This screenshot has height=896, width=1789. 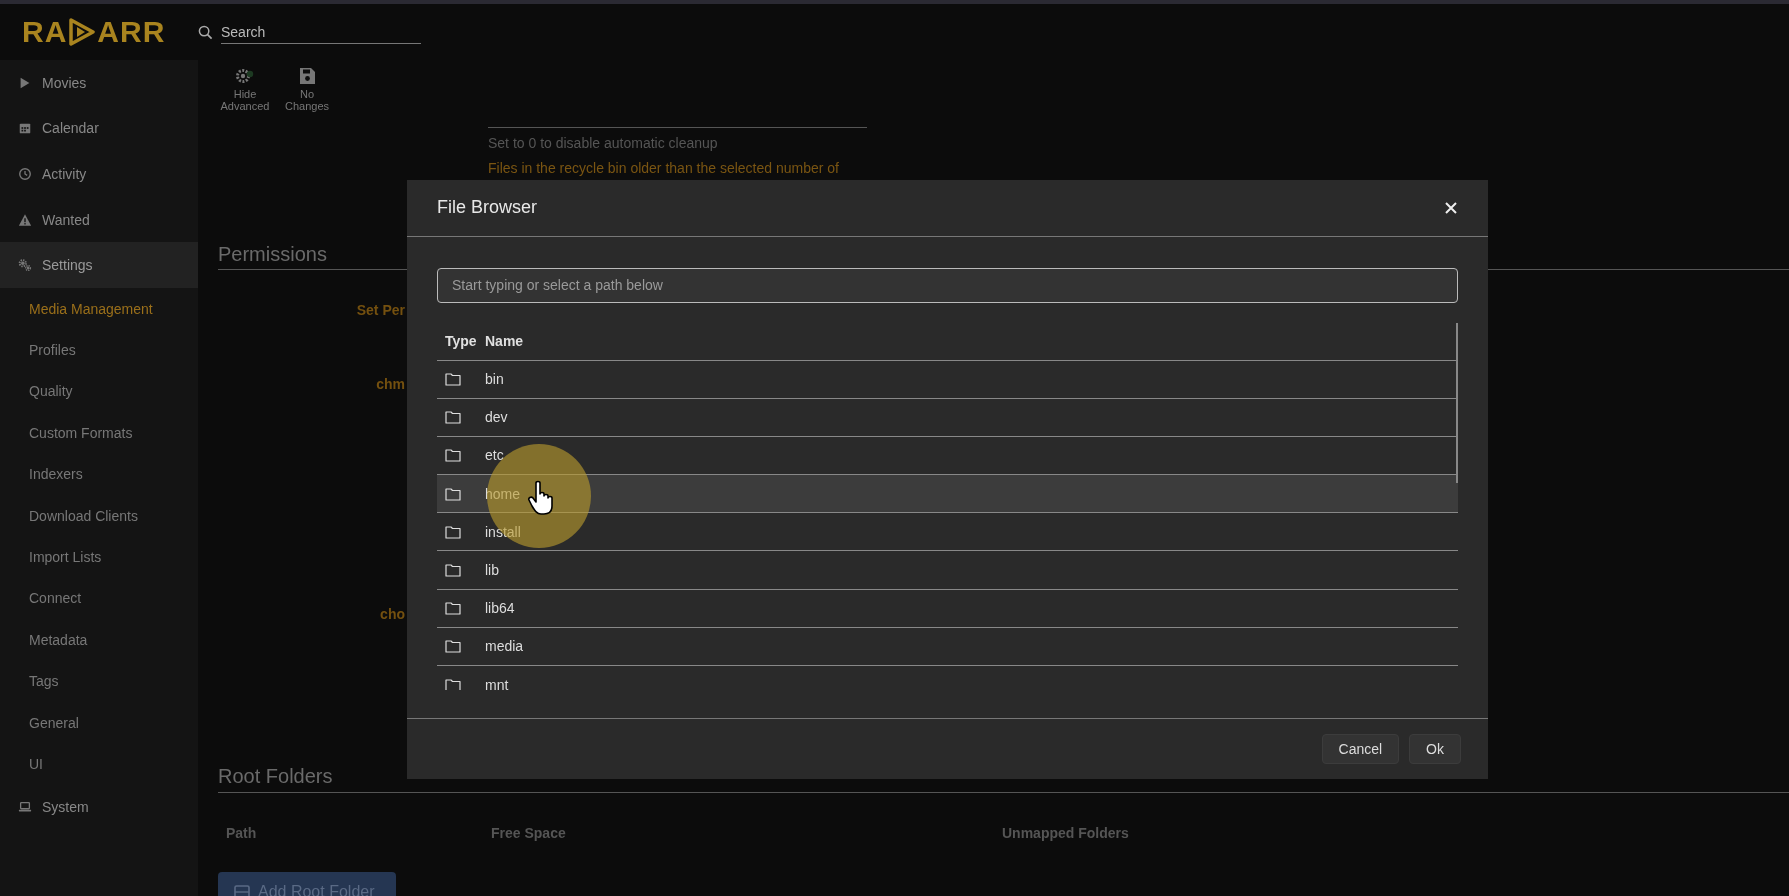 What do you see at coordinates (205, 32) in the screenshot?
I see `search-icon` at bounding box center [205, 32].